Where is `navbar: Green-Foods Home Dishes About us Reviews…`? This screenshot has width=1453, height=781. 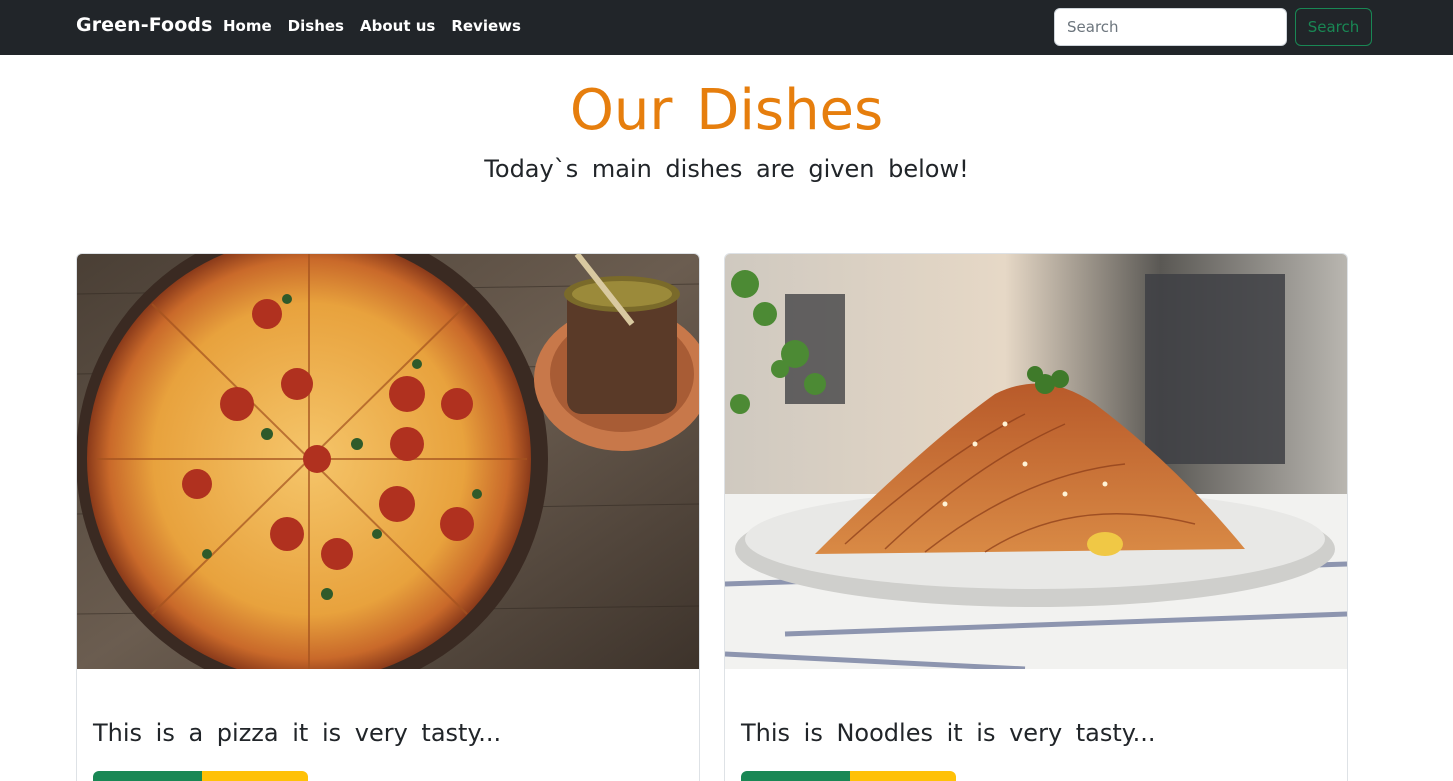 navbar: Green-Foods Home Dishes About us Reviews… is located at coordinates (726, 27).